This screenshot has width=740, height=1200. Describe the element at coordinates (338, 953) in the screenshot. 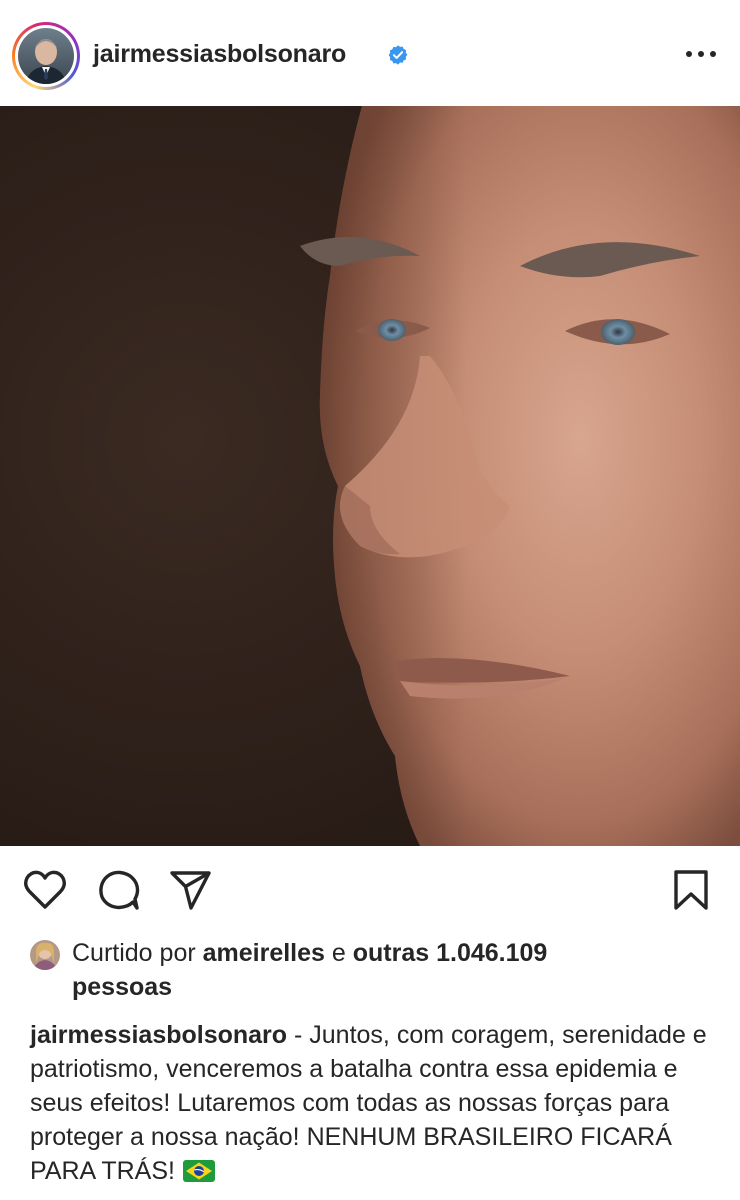

I see `likes-joiner: e` at that location.